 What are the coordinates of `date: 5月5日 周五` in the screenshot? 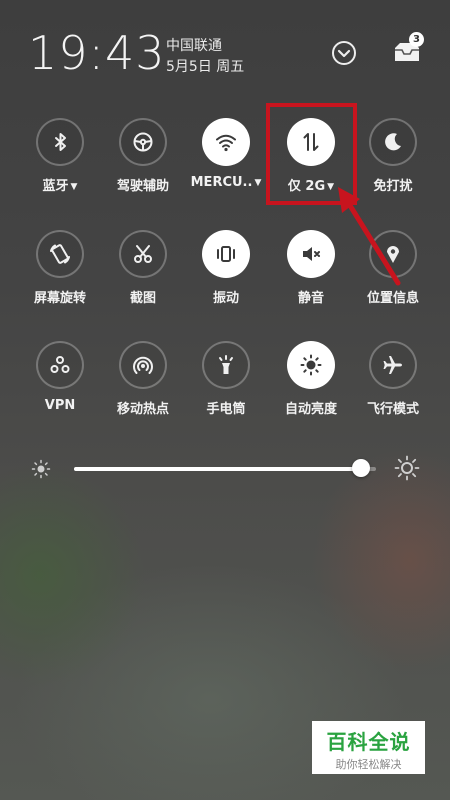 It's located at (205, 67).